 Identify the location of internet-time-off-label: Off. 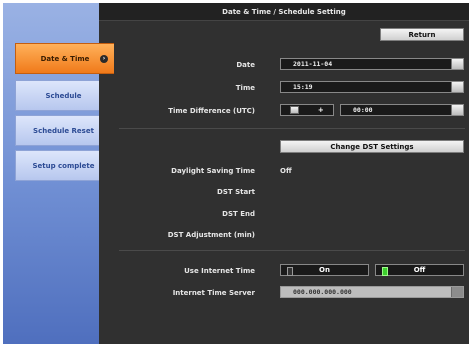
(419, 270).